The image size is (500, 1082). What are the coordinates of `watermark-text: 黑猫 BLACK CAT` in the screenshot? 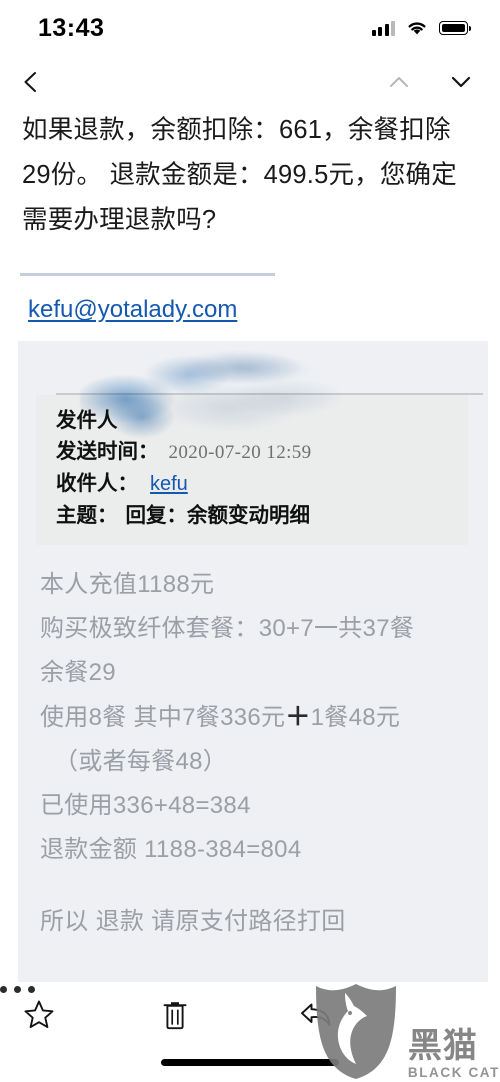 It's located at (454, 1053).